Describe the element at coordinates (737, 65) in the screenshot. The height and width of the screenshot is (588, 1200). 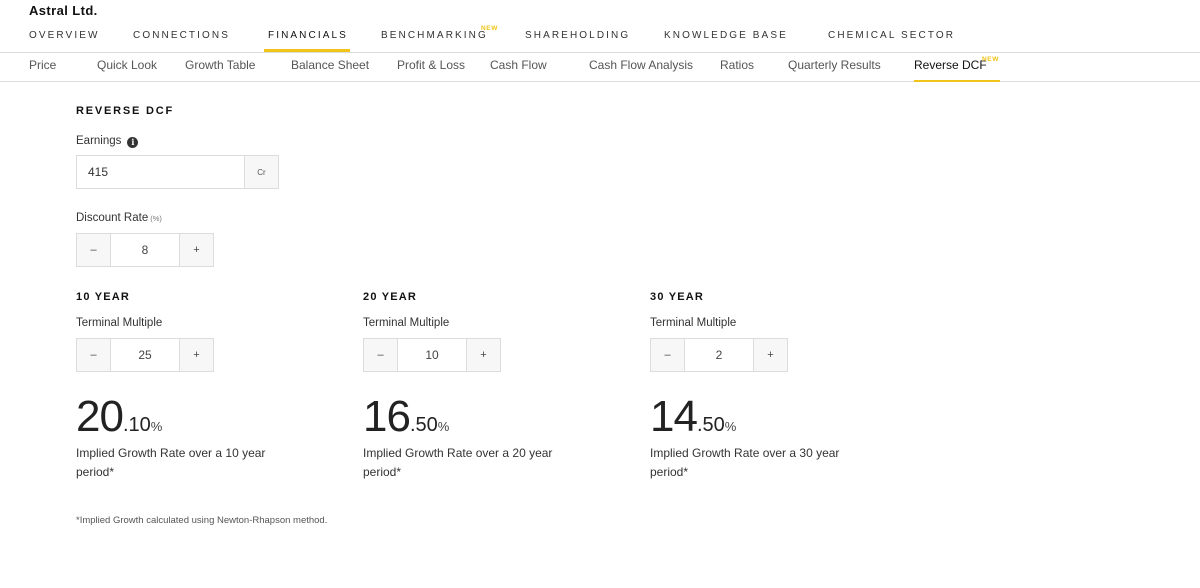
I see `subnav-ratios: Ratios` at that location.